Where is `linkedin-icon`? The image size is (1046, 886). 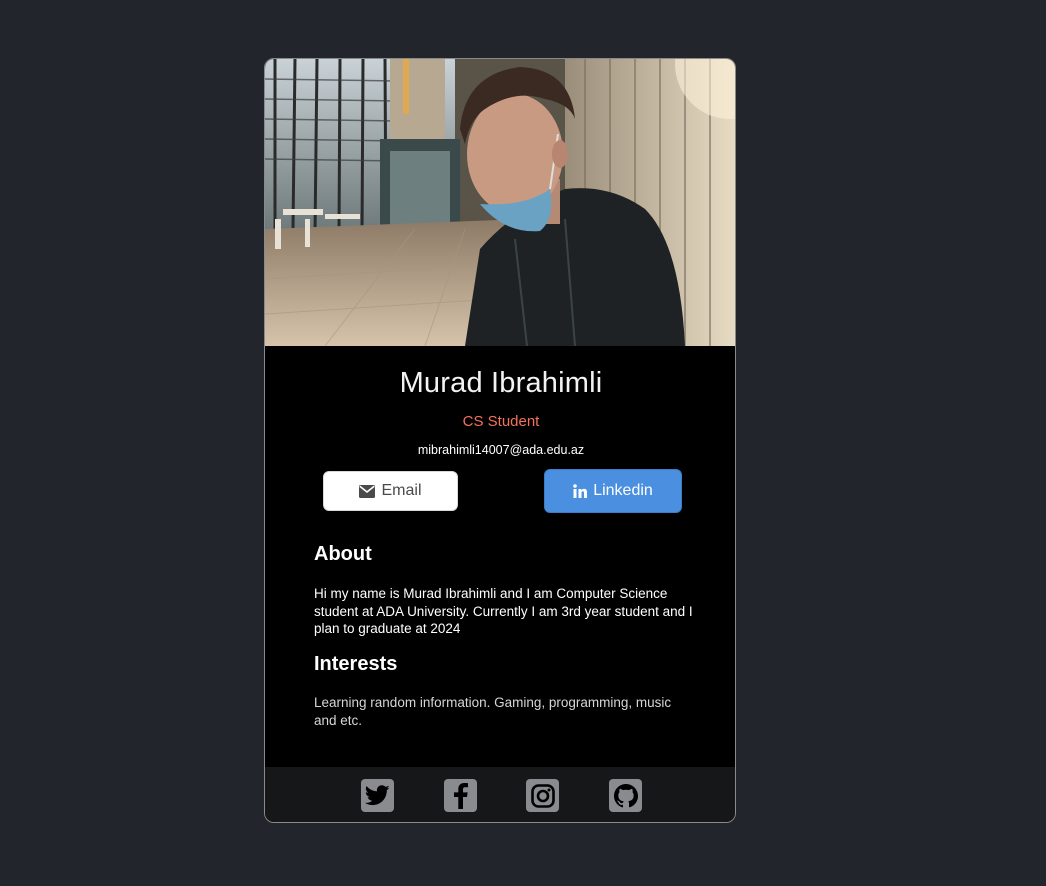
linkedin-icon is located at coordinates (580, 491).